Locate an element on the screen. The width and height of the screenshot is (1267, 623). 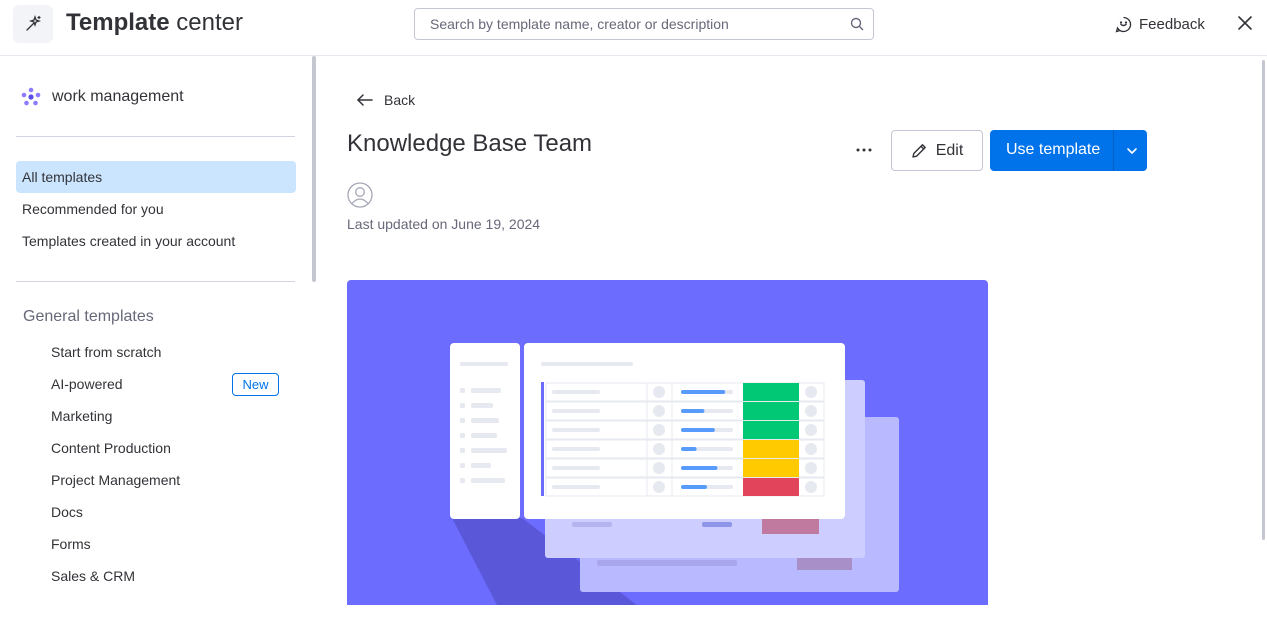
category-label: Project Management is located at coordinates (116, 480).